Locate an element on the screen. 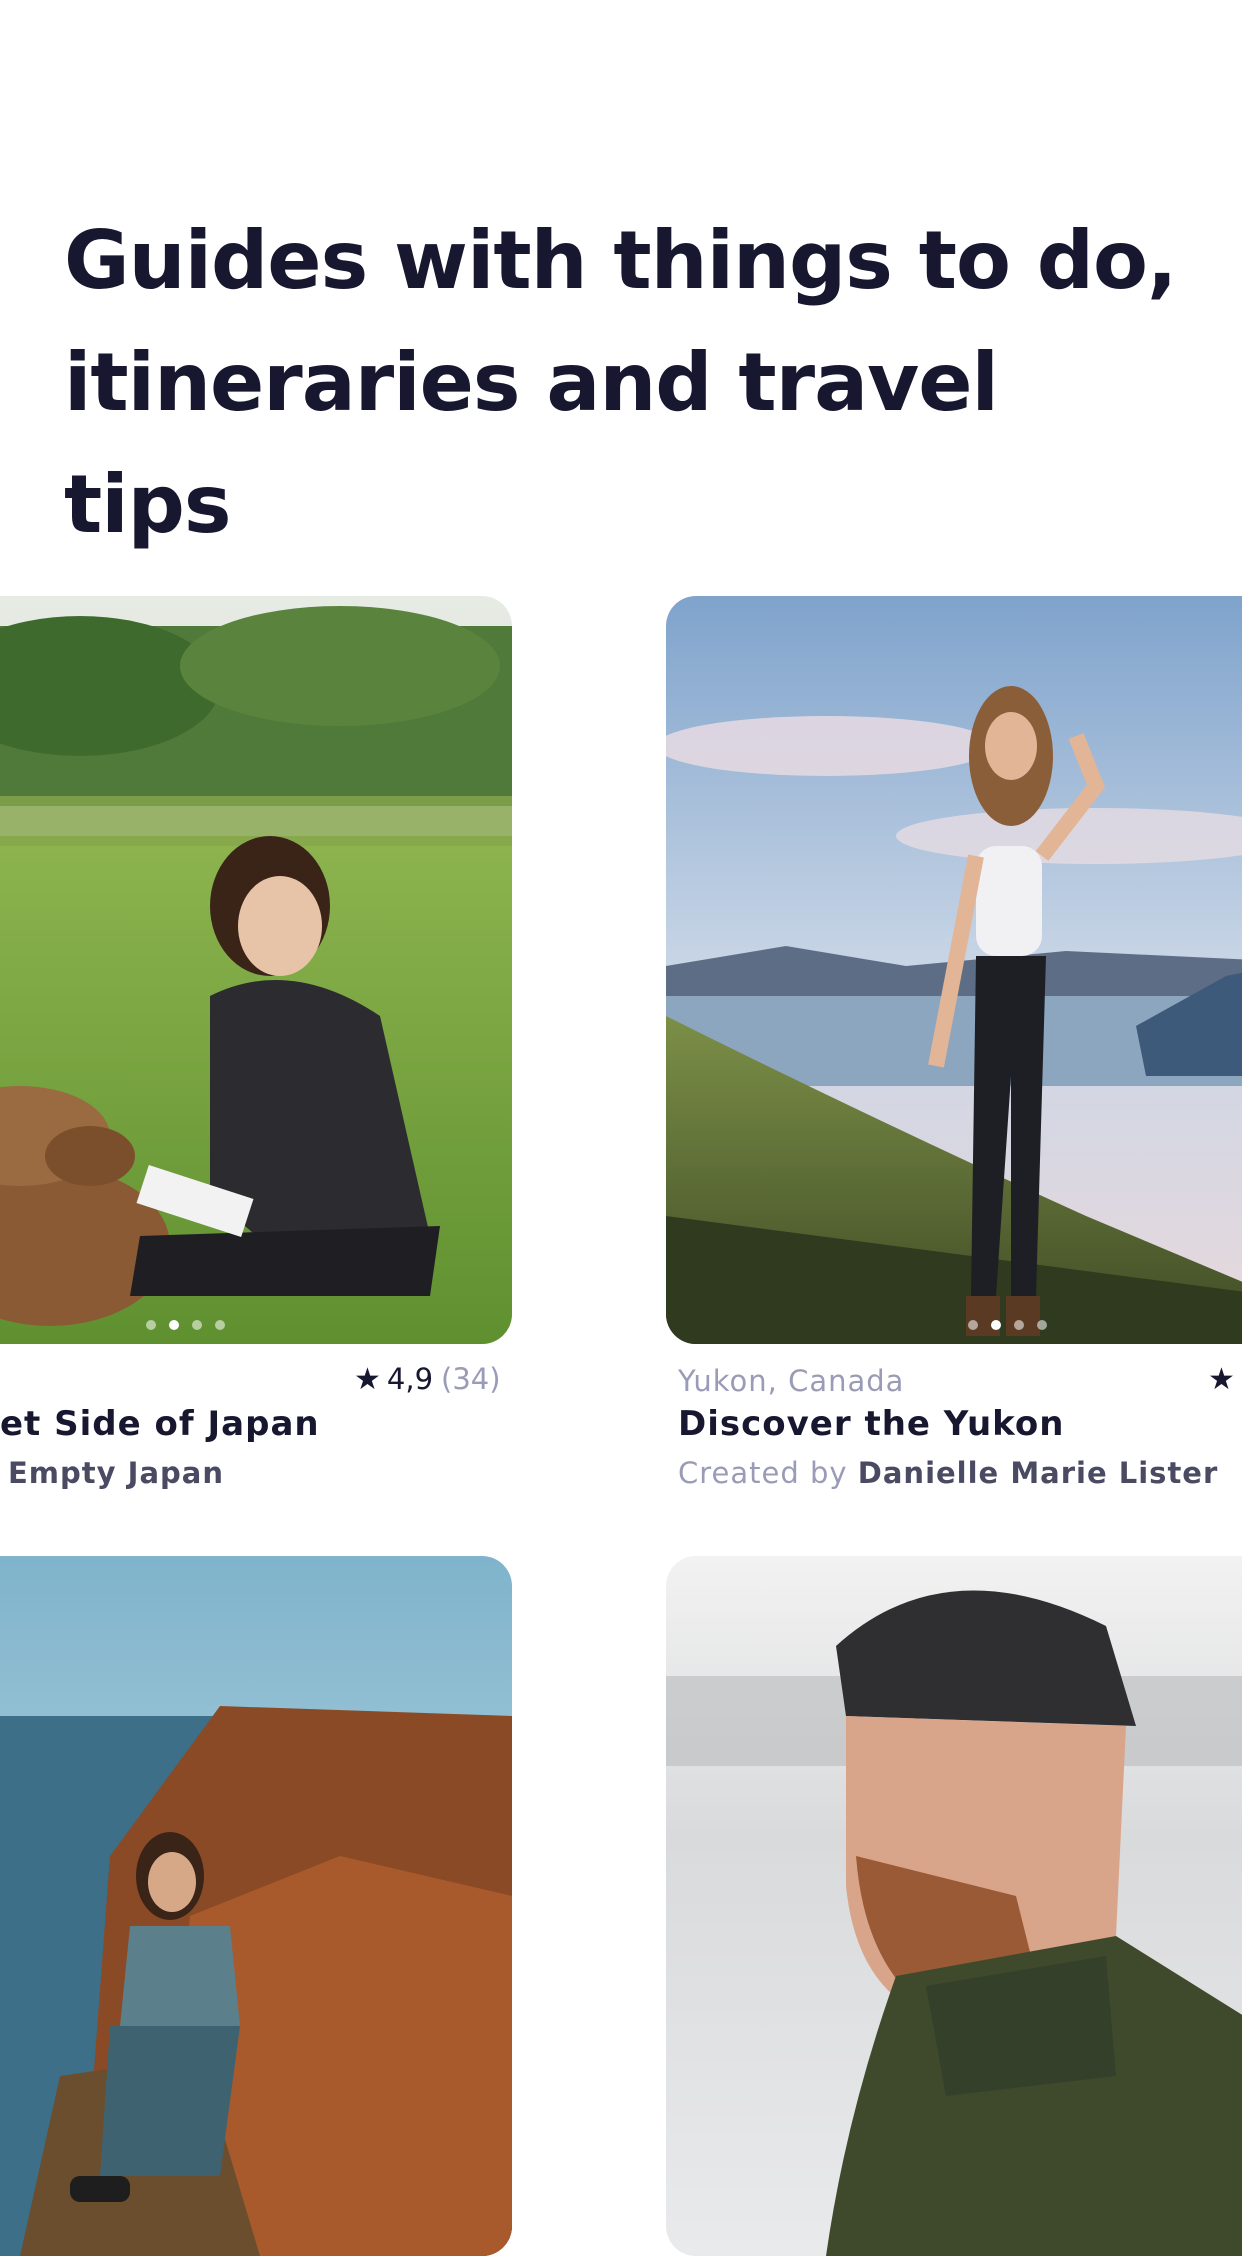 The height and width of the screenshot is (2256, 1242). woman-on-cliff-photo is located at coordinates (256, 1906).